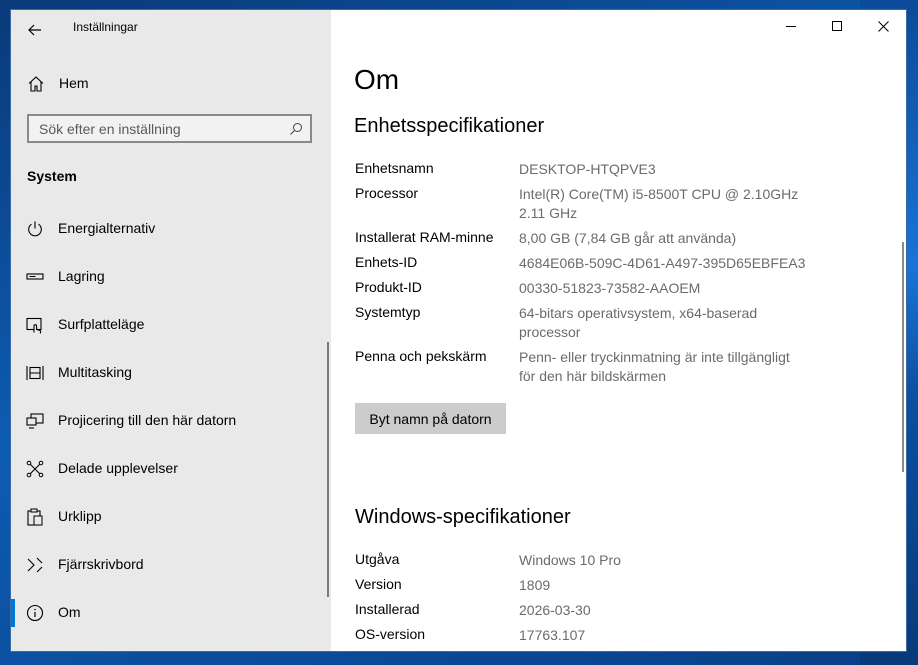  What do you see at coordinates (570, 560) in the screenshot?
I see `spec-value: Windows 10 Pro` at bounding box center [570, 560].